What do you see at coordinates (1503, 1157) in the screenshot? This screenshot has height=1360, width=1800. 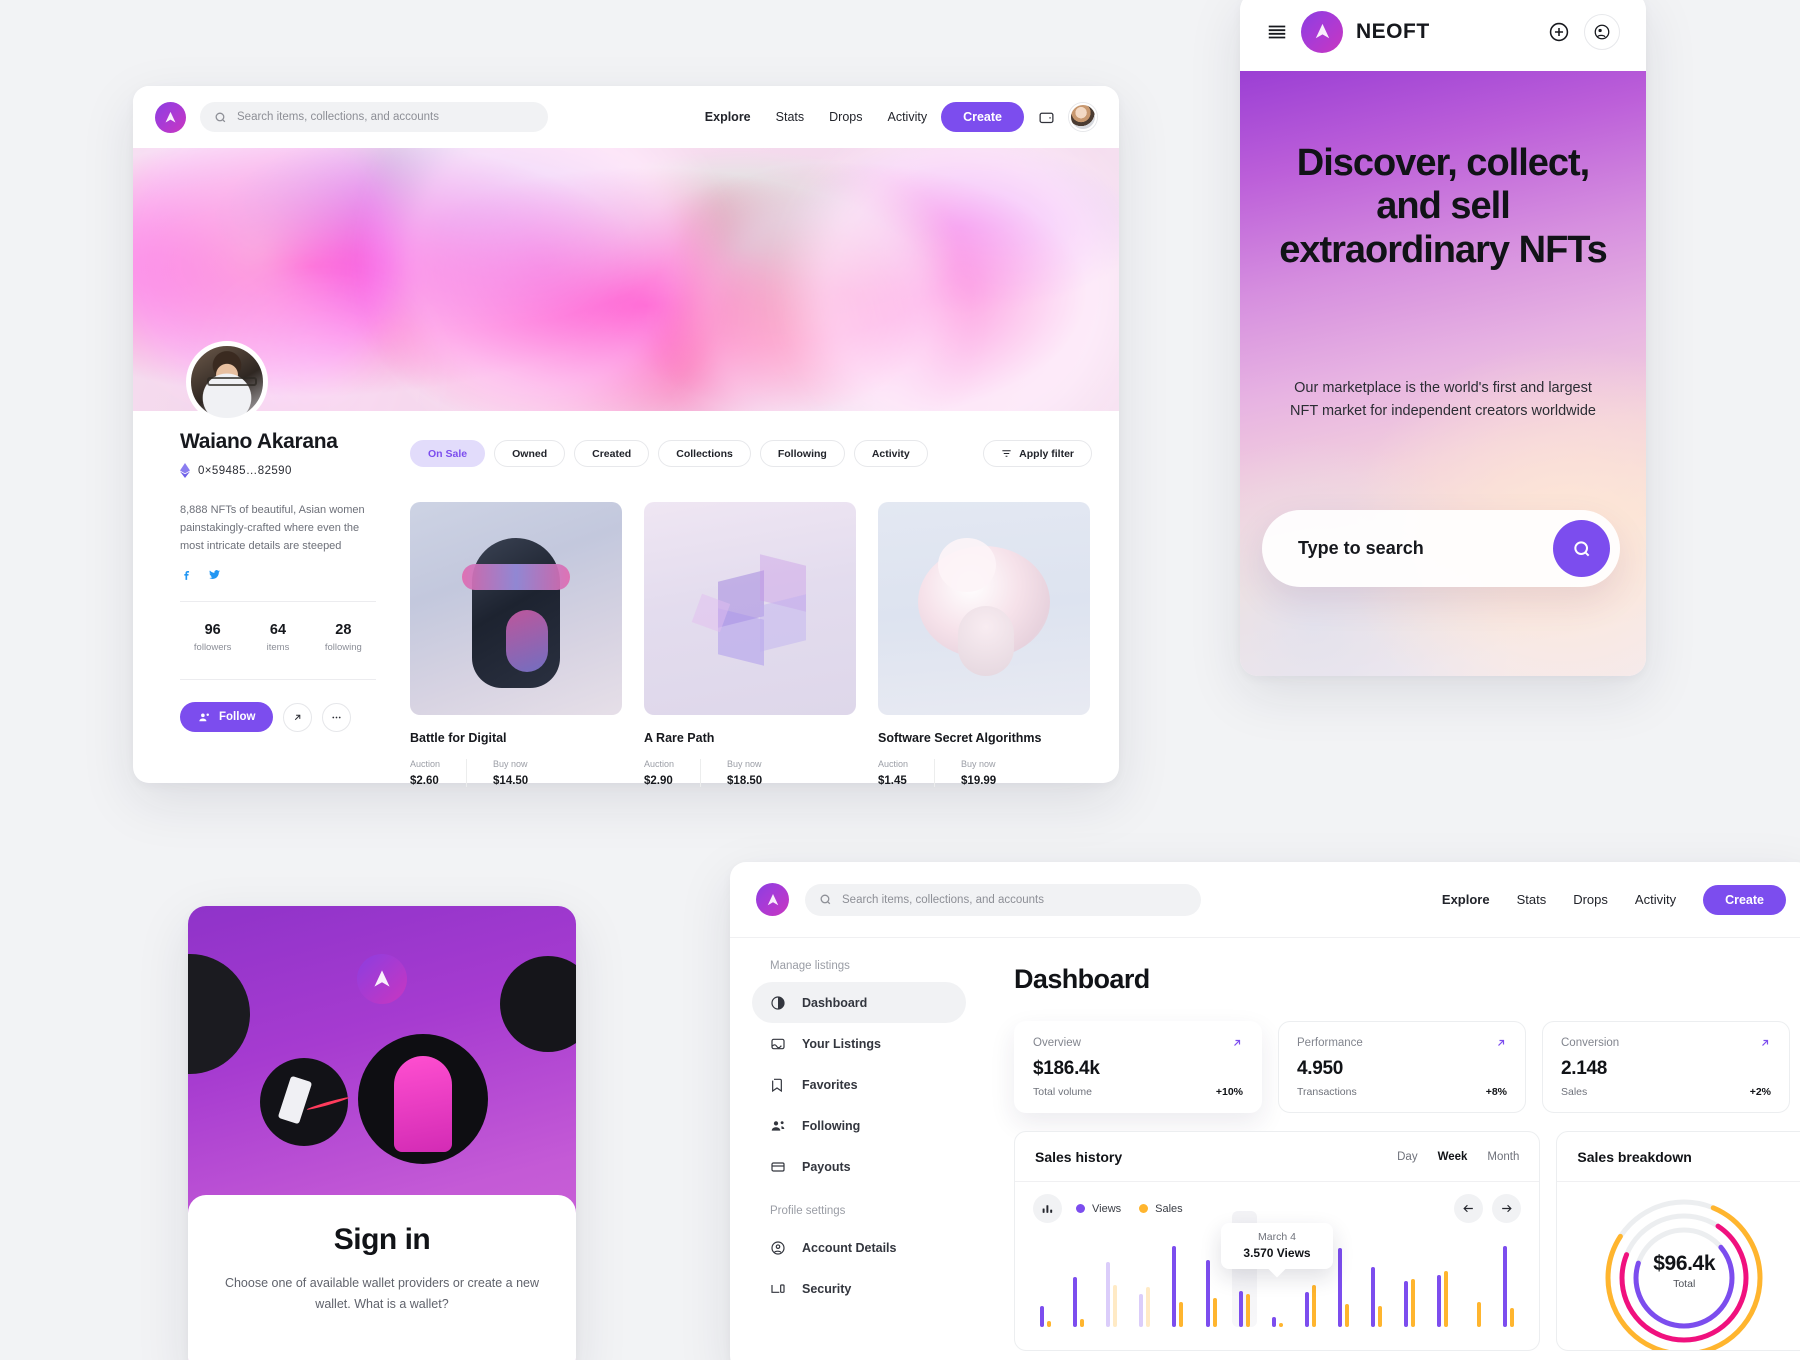 I see `range-month: Month` at bounding box center [1503, 1157].